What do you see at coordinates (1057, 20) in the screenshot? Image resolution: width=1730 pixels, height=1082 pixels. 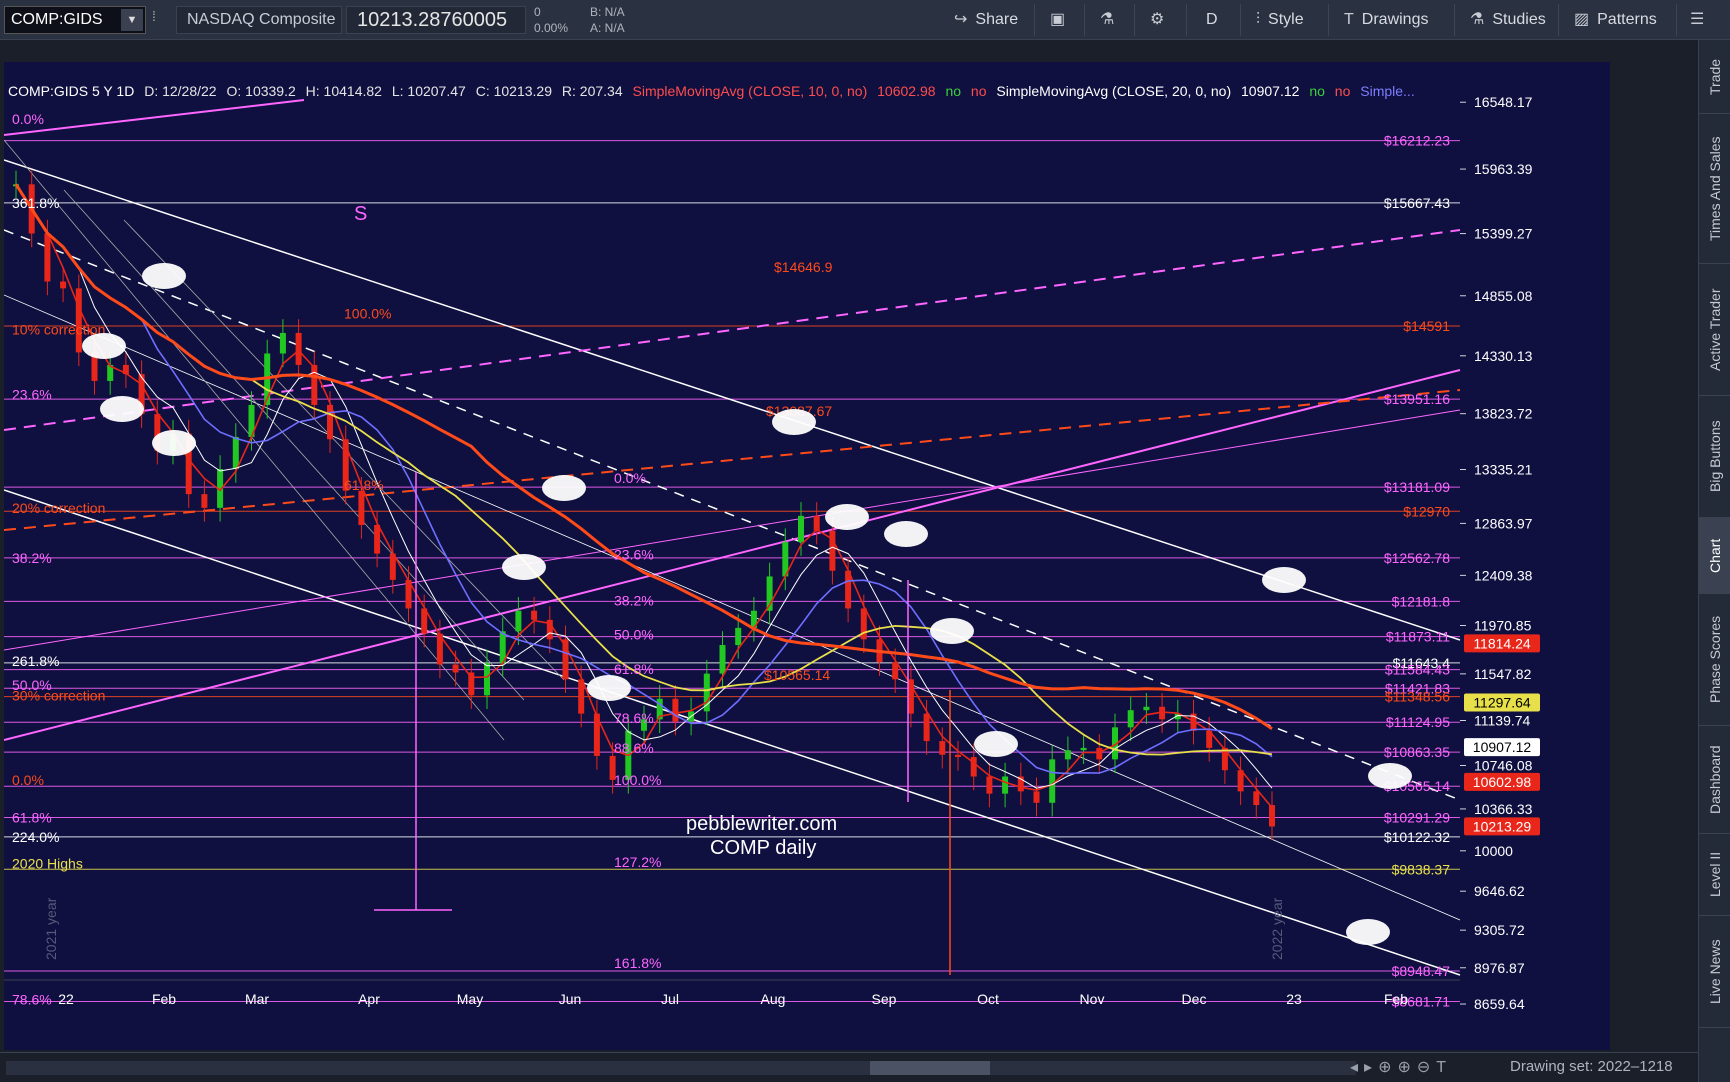 I see `chart-settings-button: ▣` at bounding box center [1057, 20].